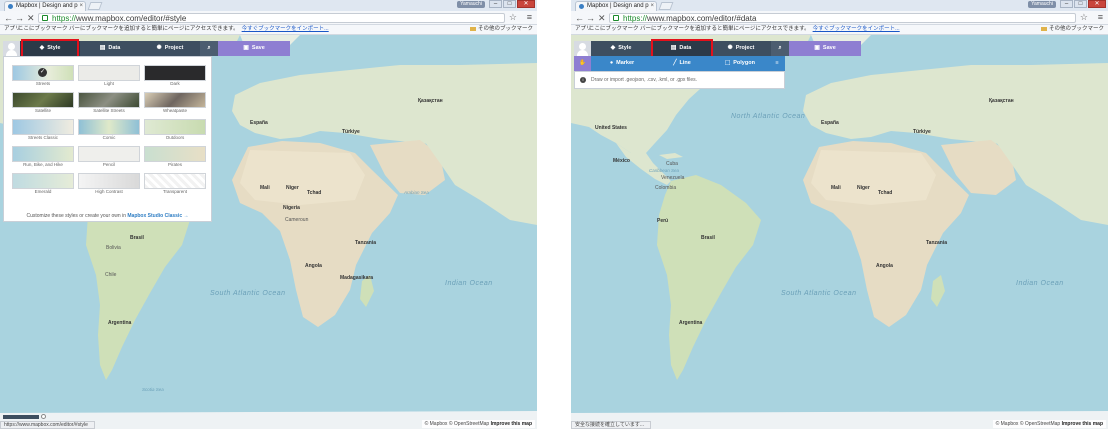 The image size is (1108, 429). Describe the element at coordinates (175, 75) in the screenshot. I see `style-tile-dark: Dark` at that location.